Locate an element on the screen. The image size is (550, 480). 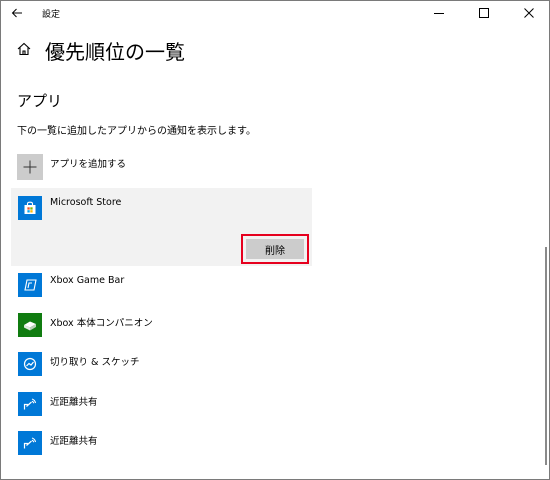
close-button is located at coordinates (529, 13).